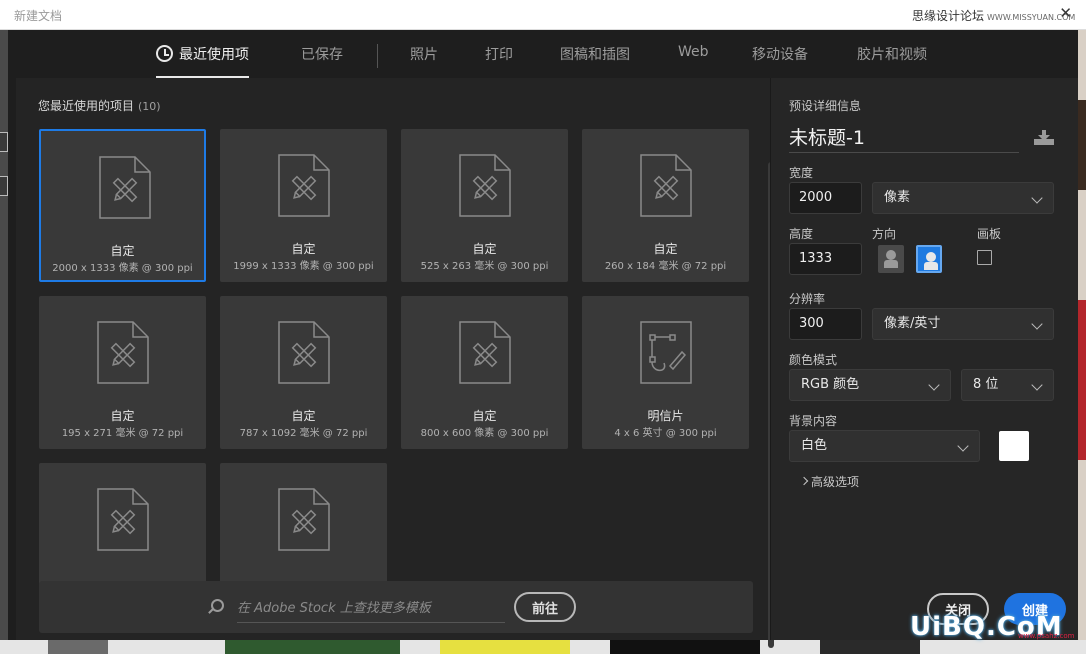 Image resolution: width=1086 pixels, height=654 pixels. I want to click on height-label: 高度, so click(801, 234).